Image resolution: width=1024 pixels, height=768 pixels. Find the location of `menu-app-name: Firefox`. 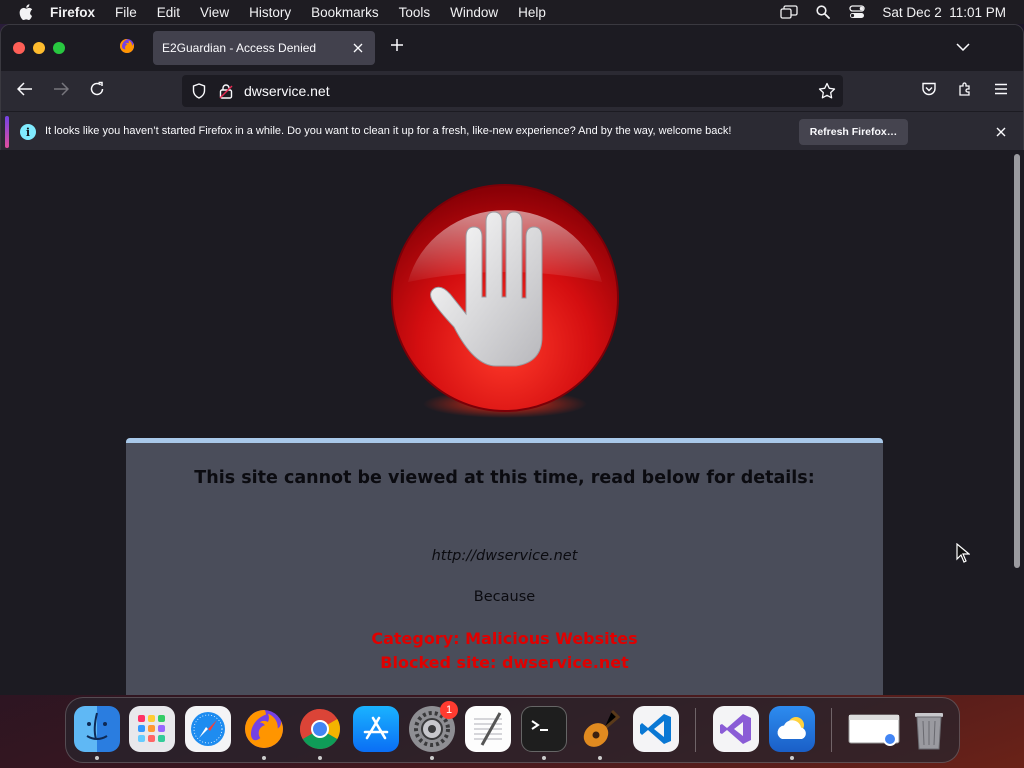

menu-app-name: Firefox is located at coordinates (72, 12).